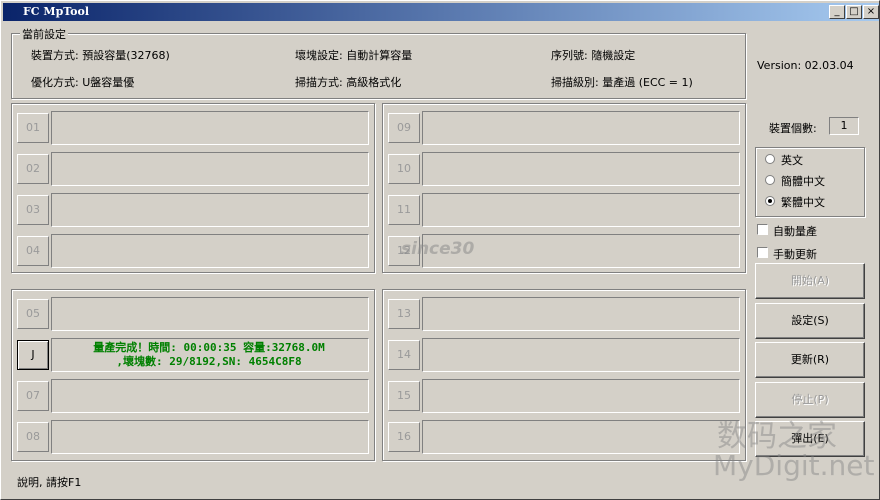 The image size is (880, 500). Describe the element at coordinates (209, 347) in the screenshot. I see `slot-06-message-line1: 量產完成！時間: 00:00:35 容量:32768.0M` at that location.